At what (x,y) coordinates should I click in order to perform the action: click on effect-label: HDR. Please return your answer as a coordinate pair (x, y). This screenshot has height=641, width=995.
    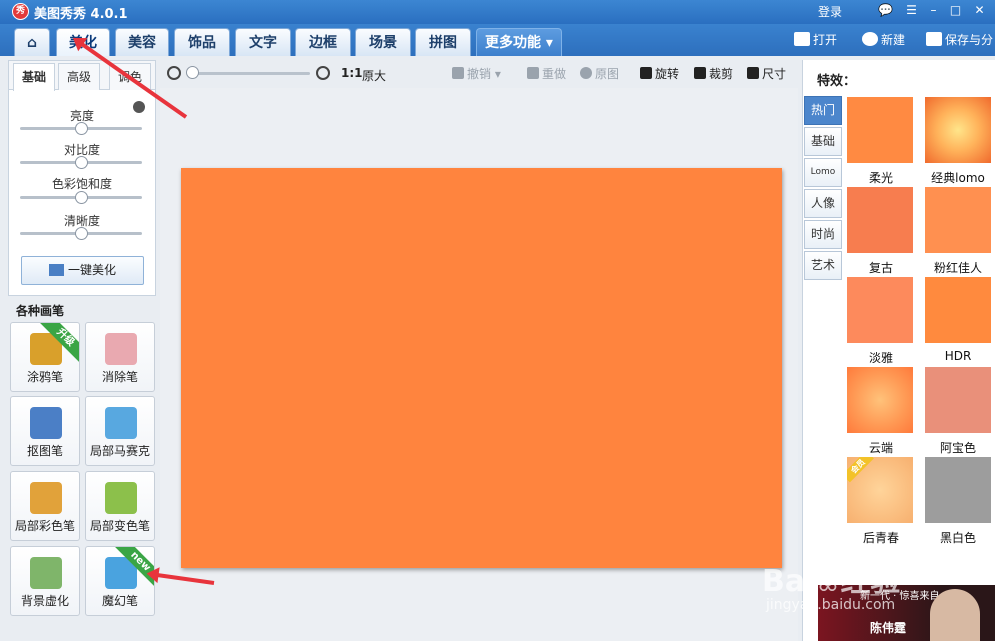
    Looking at the image, I should click on (958, 356).